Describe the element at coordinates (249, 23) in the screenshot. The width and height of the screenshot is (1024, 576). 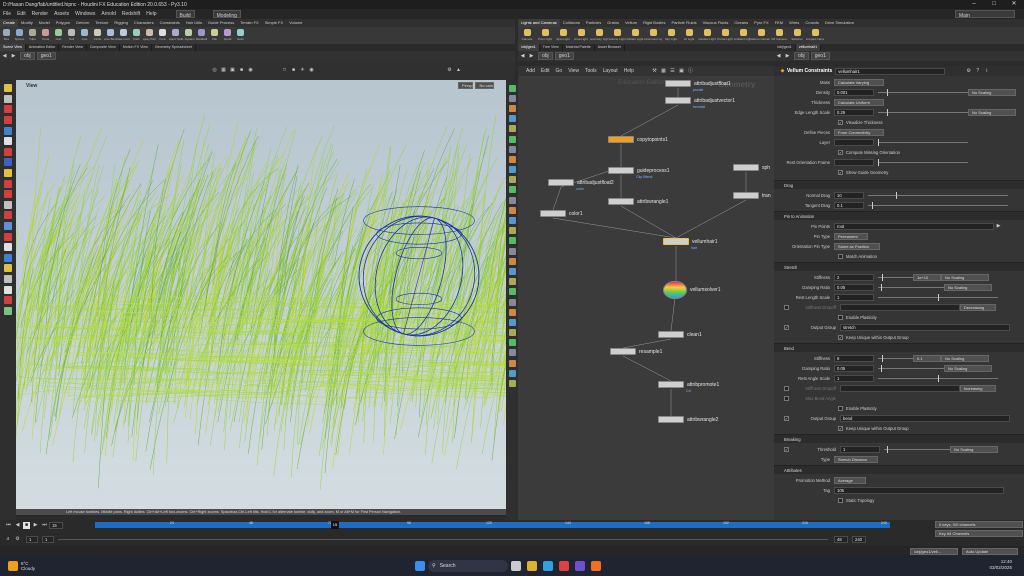
I see `shelf-tab-11: Terrain FX` at that location.